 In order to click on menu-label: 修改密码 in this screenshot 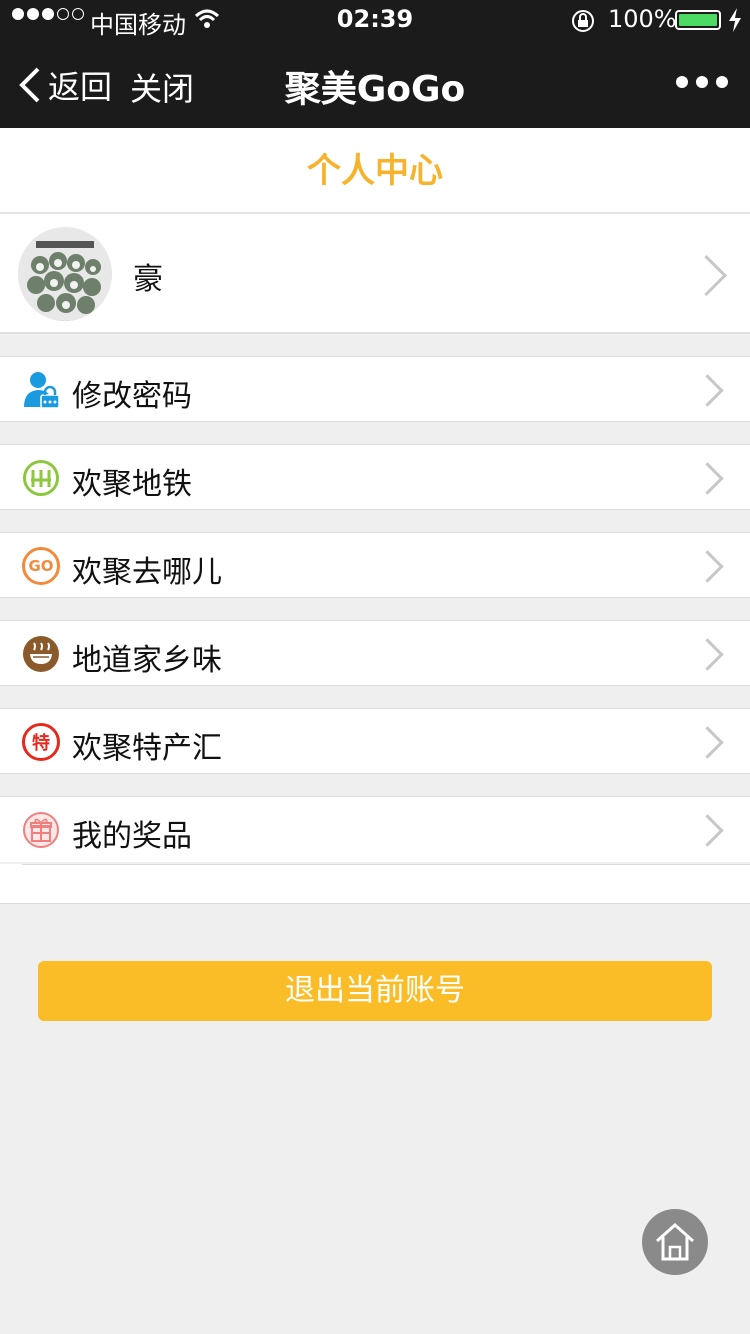, I will do `click(132, 396)`.